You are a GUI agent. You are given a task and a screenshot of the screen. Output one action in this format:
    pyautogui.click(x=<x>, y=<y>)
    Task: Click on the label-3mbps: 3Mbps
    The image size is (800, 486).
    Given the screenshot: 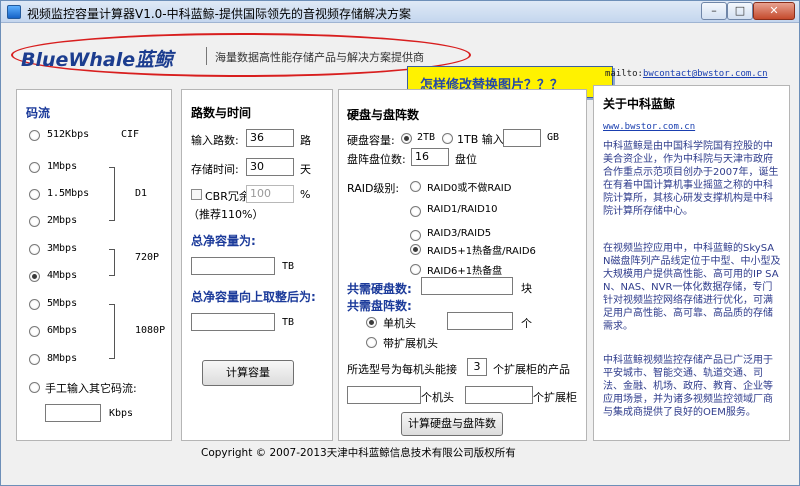 What is the action you would take?
    pyautogui.click(x=62, y=248)
    